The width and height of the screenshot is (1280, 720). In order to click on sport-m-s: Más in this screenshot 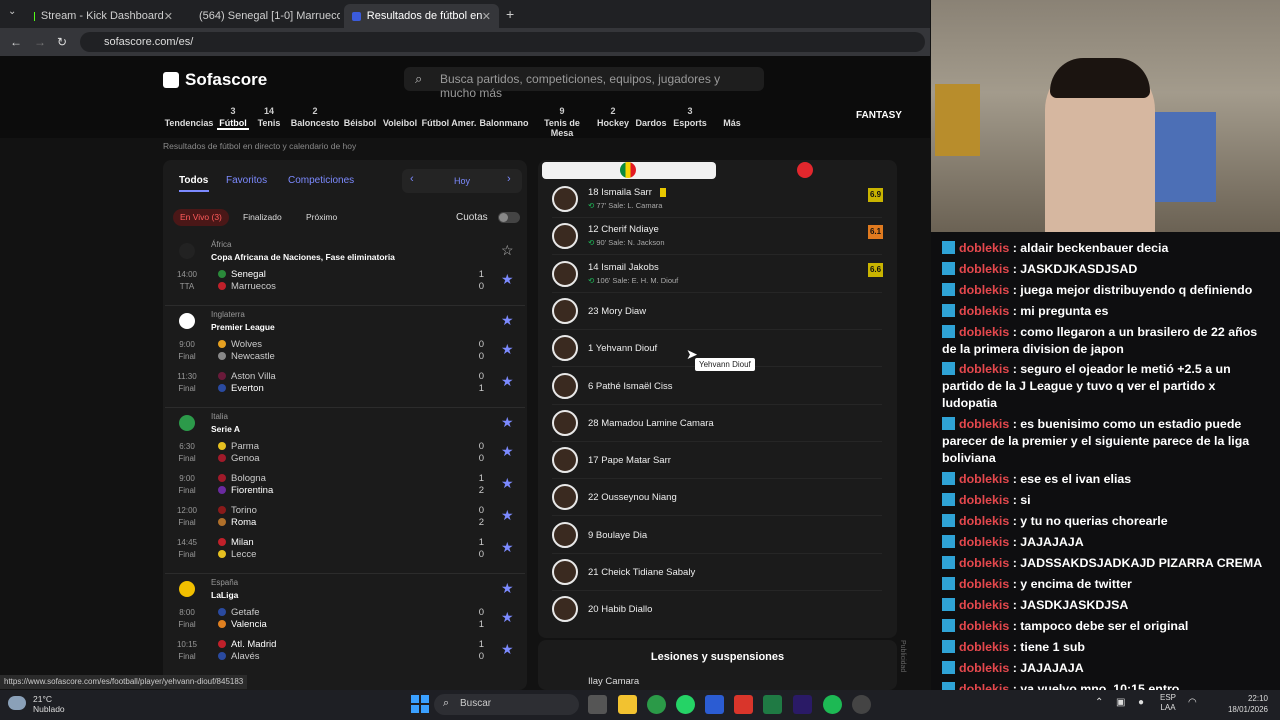, I will do `click(732, 117)`.